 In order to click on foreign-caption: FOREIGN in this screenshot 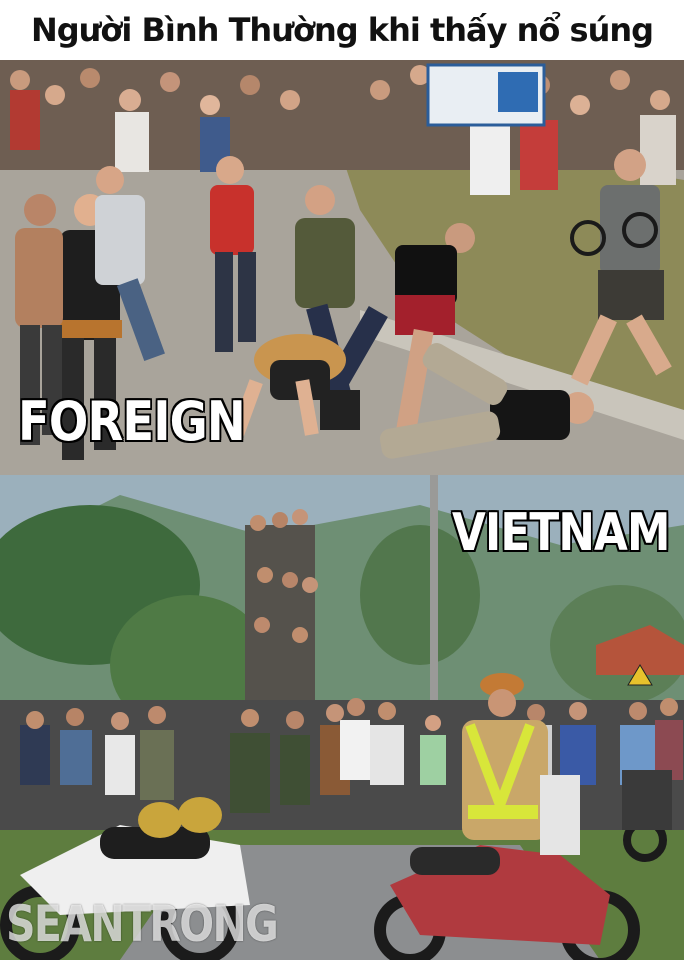, I will do `click(132, 421)`.